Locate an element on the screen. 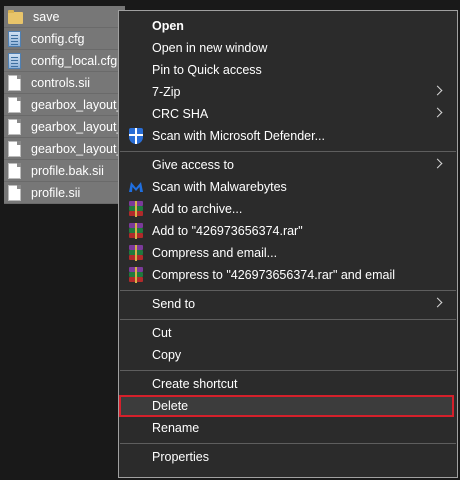  file-name: controls.sii is located at coordinates (61, 82).